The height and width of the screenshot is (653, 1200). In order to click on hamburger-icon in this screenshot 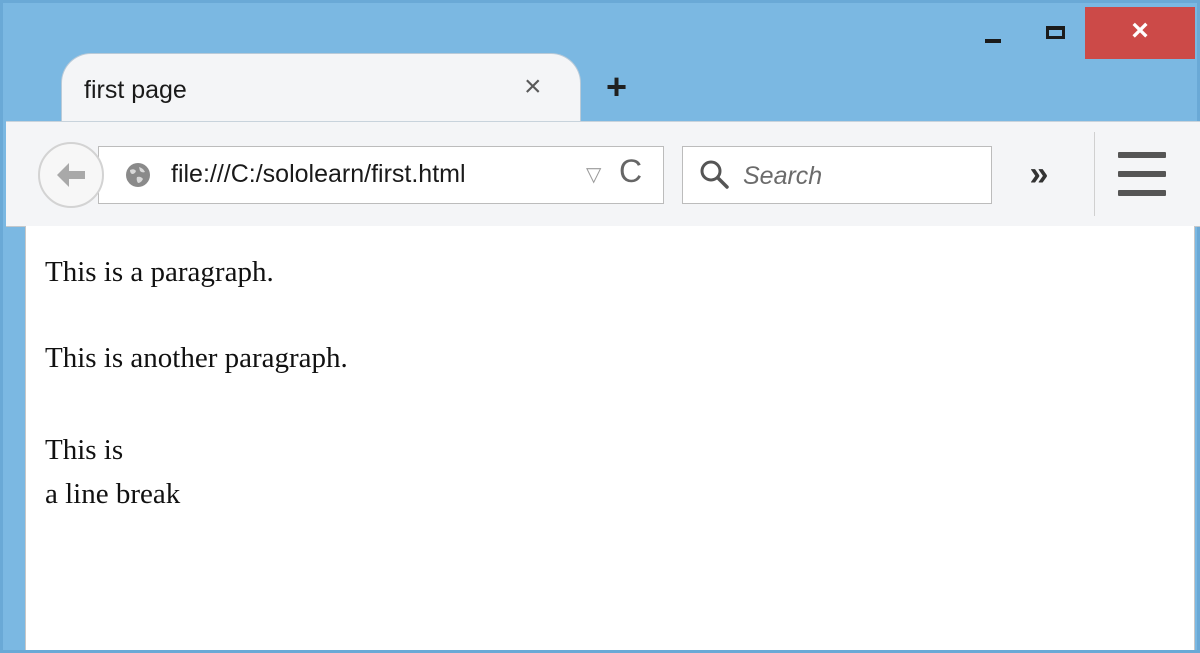, I will do `click(1142, 174)`.